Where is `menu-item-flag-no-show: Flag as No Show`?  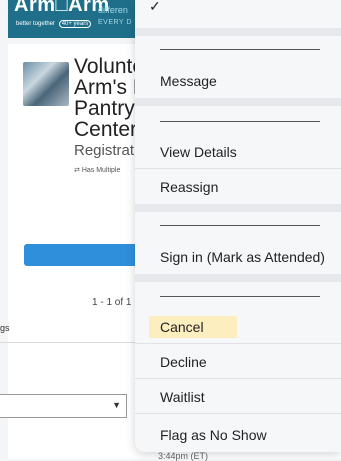
menu-item-flag-no-show: Flag as No Show is located at coordinates (238, 435).